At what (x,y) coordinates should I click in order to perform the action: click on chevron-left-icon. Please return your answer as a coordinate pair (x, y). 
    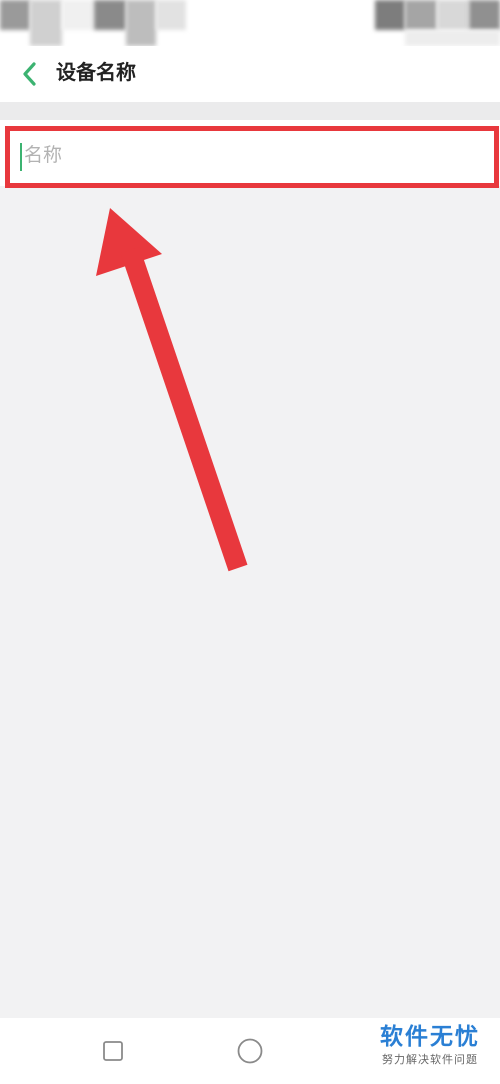
    Looking at the image, I should click on (29, 74).